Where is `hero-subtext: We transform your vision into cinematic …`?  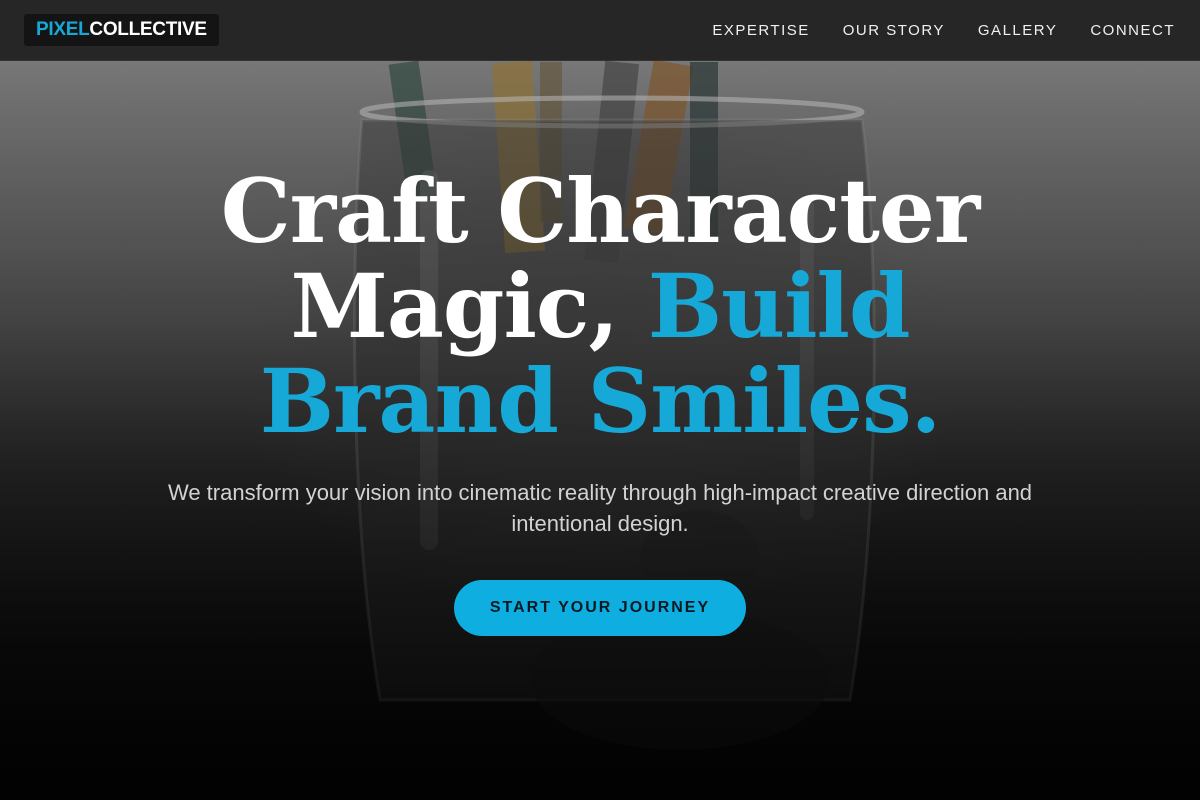
hero-subtext: We transform your vision into cinematic … is located at coordinates (600, 508).